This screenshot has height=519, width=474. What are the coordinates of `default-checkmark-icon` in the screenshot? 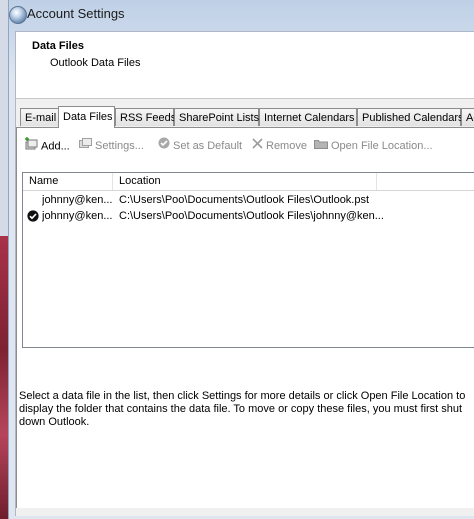 It's located at (33, 216).